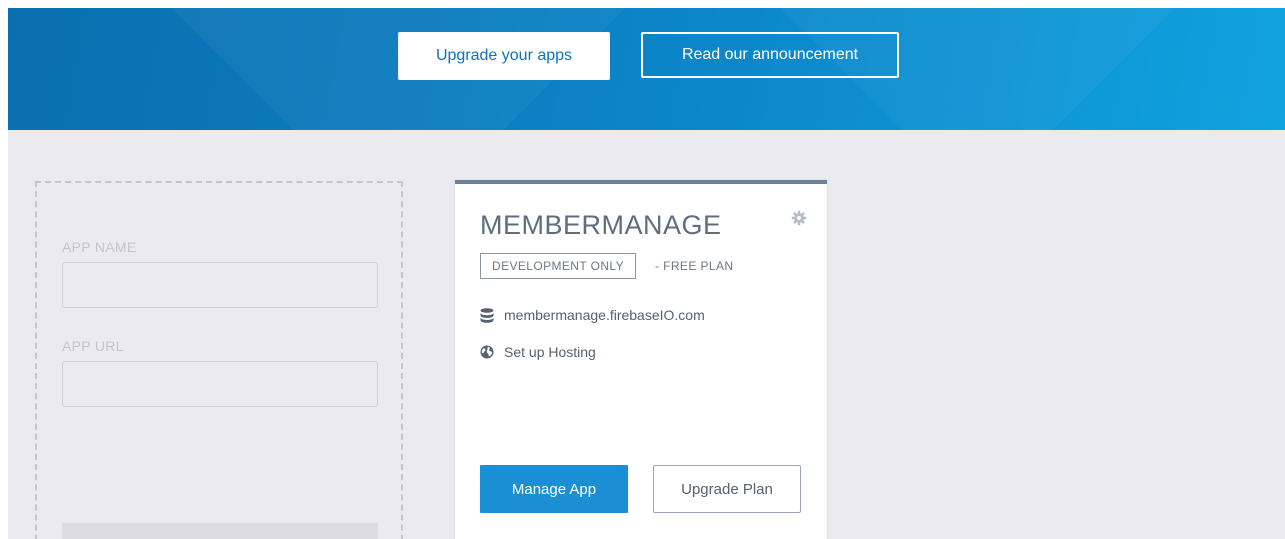 This screenshot has height=539, width=1285. I want to click on setup-hosting-label: Set up Hosting, so click(550, 352).